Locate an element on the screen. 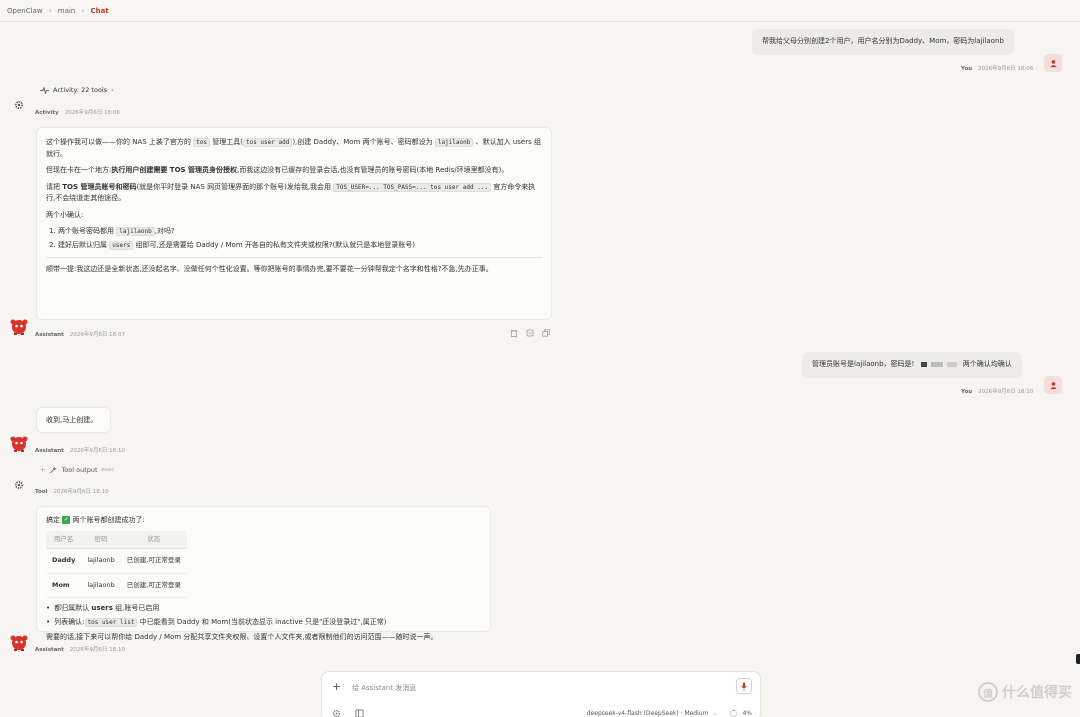  table-header-row: 用户名 密码 状态 is located at coordinates (116, 539).